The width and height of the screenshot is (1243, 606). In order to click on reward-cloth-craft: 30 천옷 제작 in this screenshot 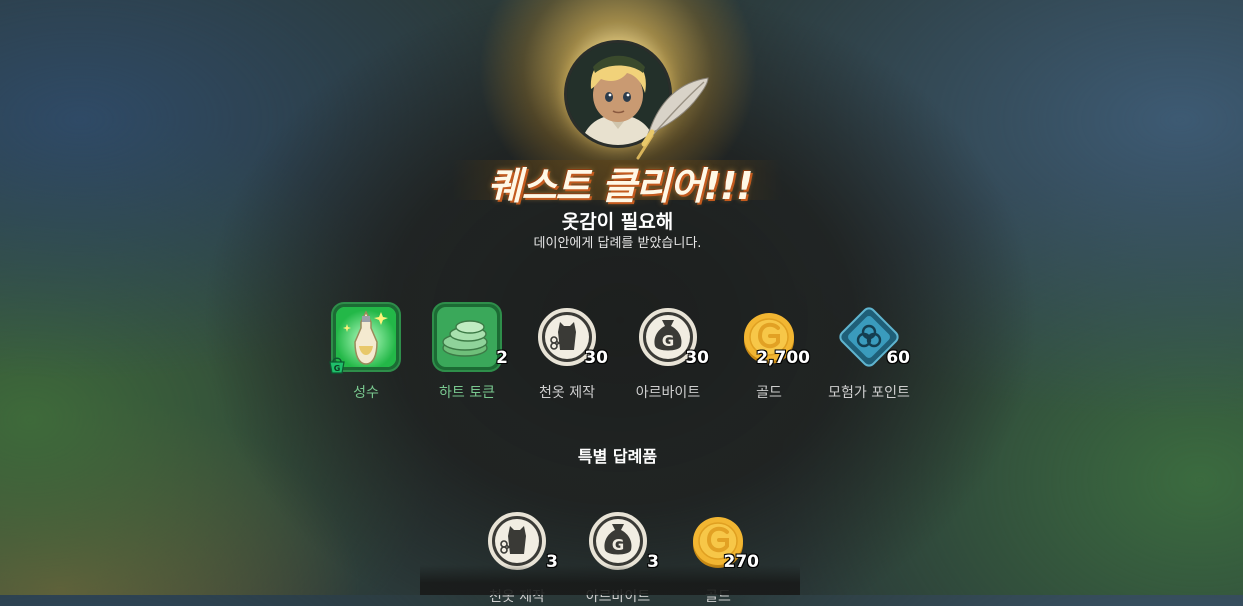, I will do `click(567, 352)`.